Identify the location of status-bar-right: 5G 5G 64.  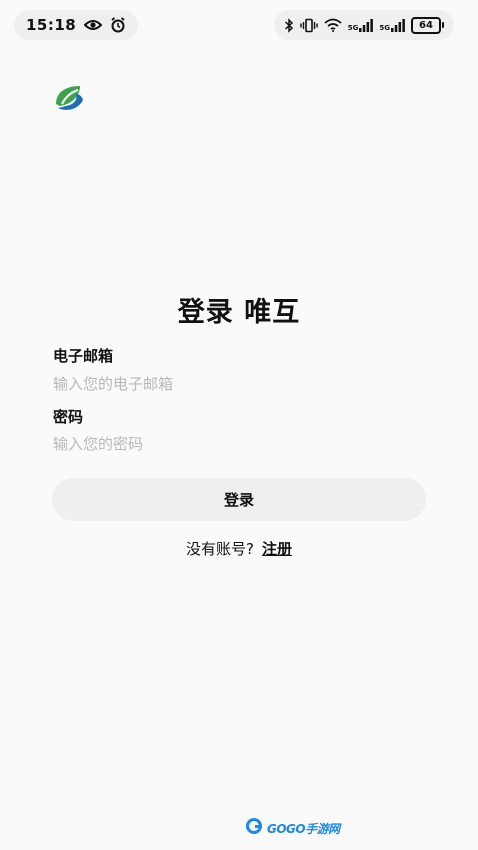
(363, 25).